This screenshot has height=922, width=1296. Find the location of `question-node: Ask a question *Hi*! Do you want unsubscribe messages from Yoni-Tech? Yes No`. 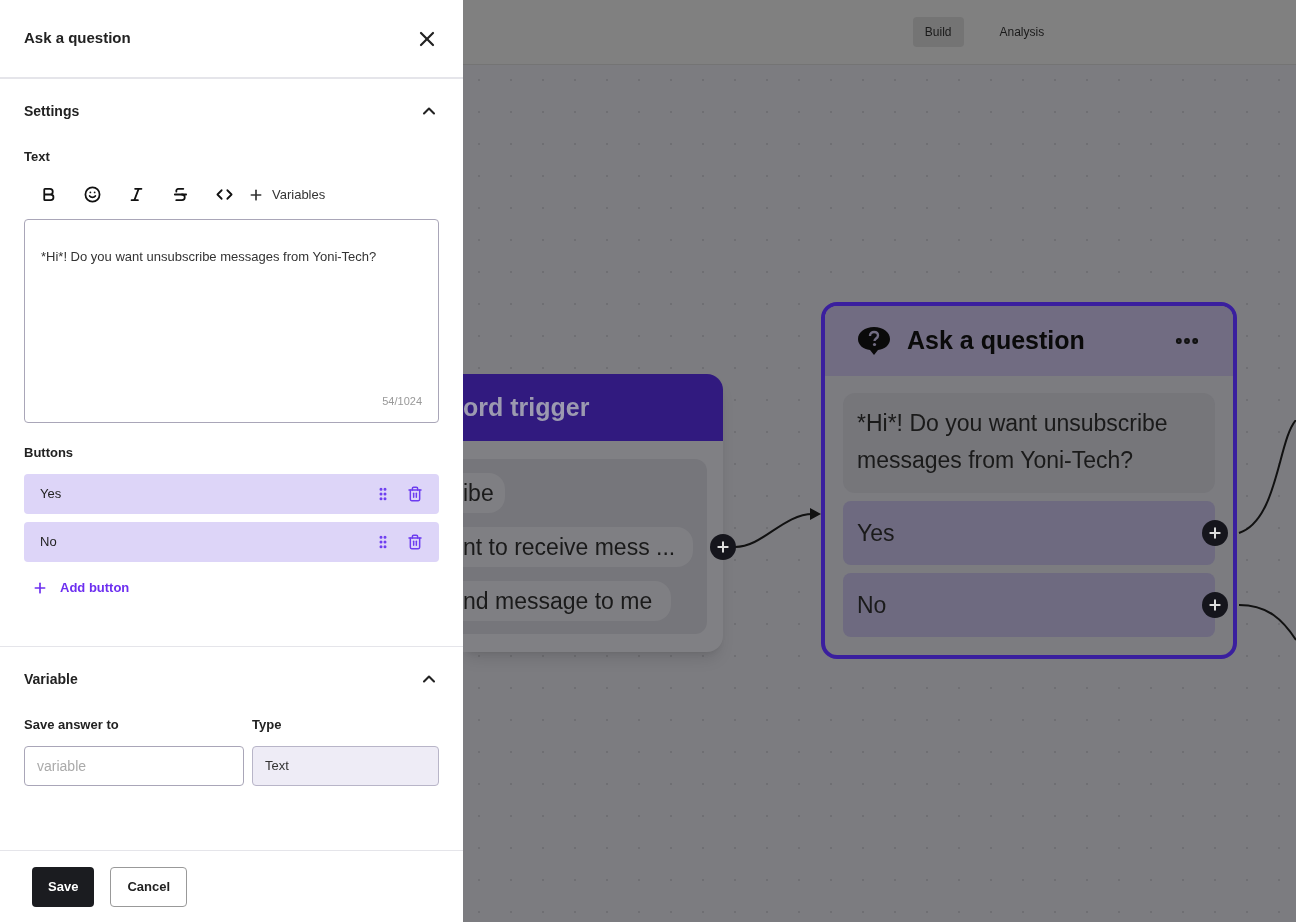

question-node: Ask a question *Hi*! Do you want unsubscribe messages from Yoni-Tech? Yes No is located at coordinates (1029, 480).